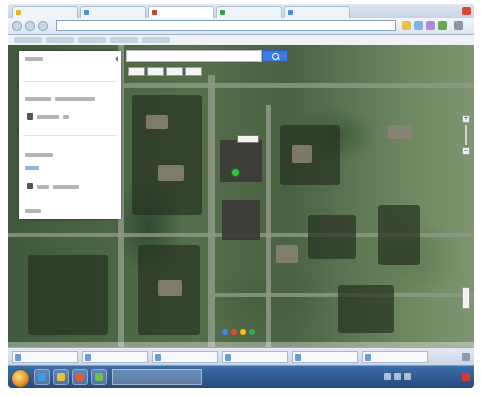  Describe the element at coordinates (466, 377) in the screenshot. I see `action-center-icon` at that location.